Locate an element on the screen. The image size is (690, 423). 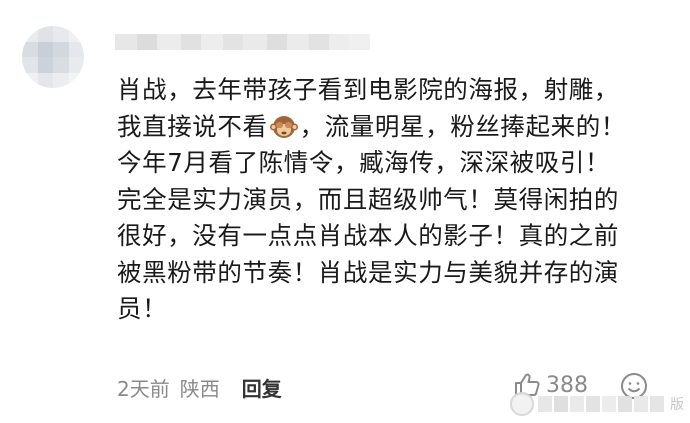
comment-line: 肖战，去年带孩子看到电影院的海报，射雕， is located at coordinates (368, 89).